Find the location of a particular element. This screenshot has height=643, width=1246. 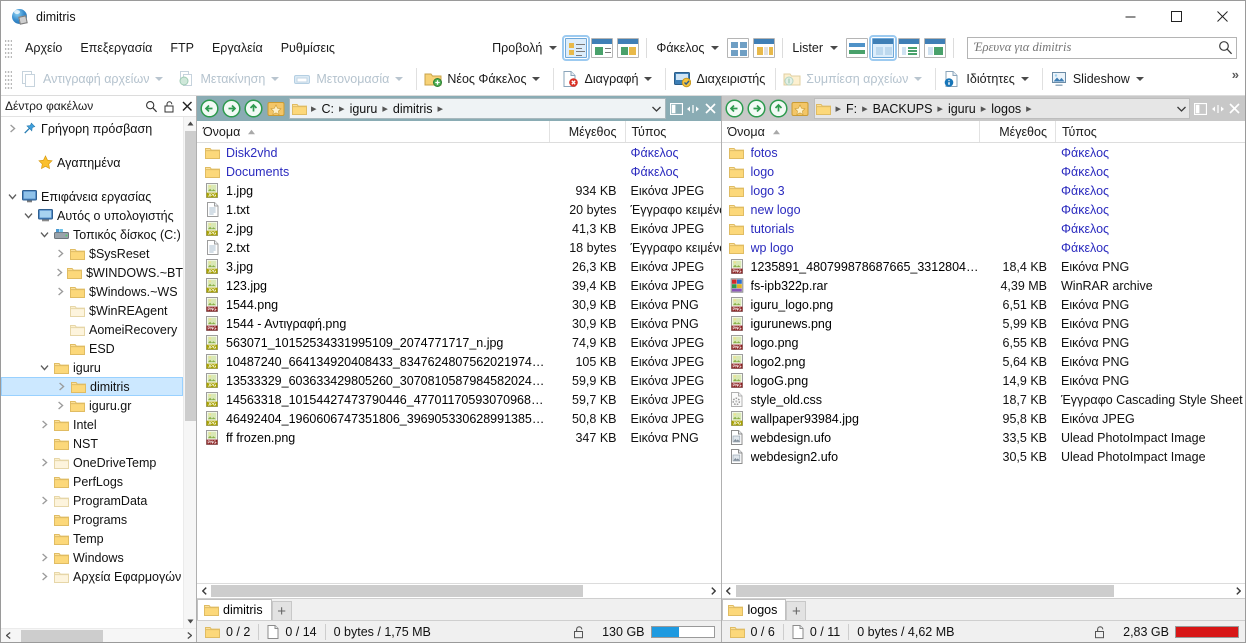

file-row: 1.txt 20 bytes Έγγραφο κειμένου is located at coordinates (459, 209).